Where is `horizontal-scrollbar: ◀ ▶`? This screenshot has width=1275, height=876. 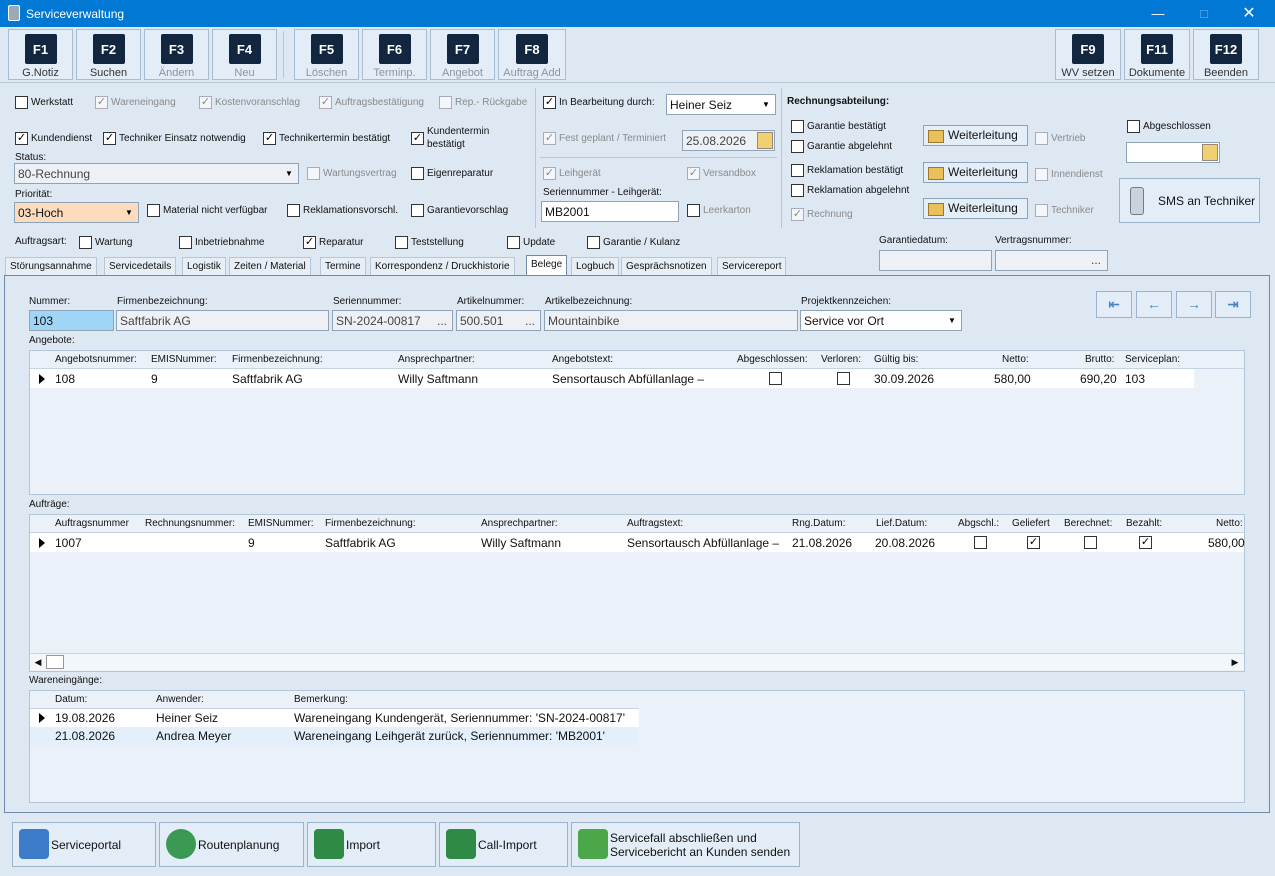 horizontal-scrollbar: ◀ ▶ is located at coordinates (637, 661).